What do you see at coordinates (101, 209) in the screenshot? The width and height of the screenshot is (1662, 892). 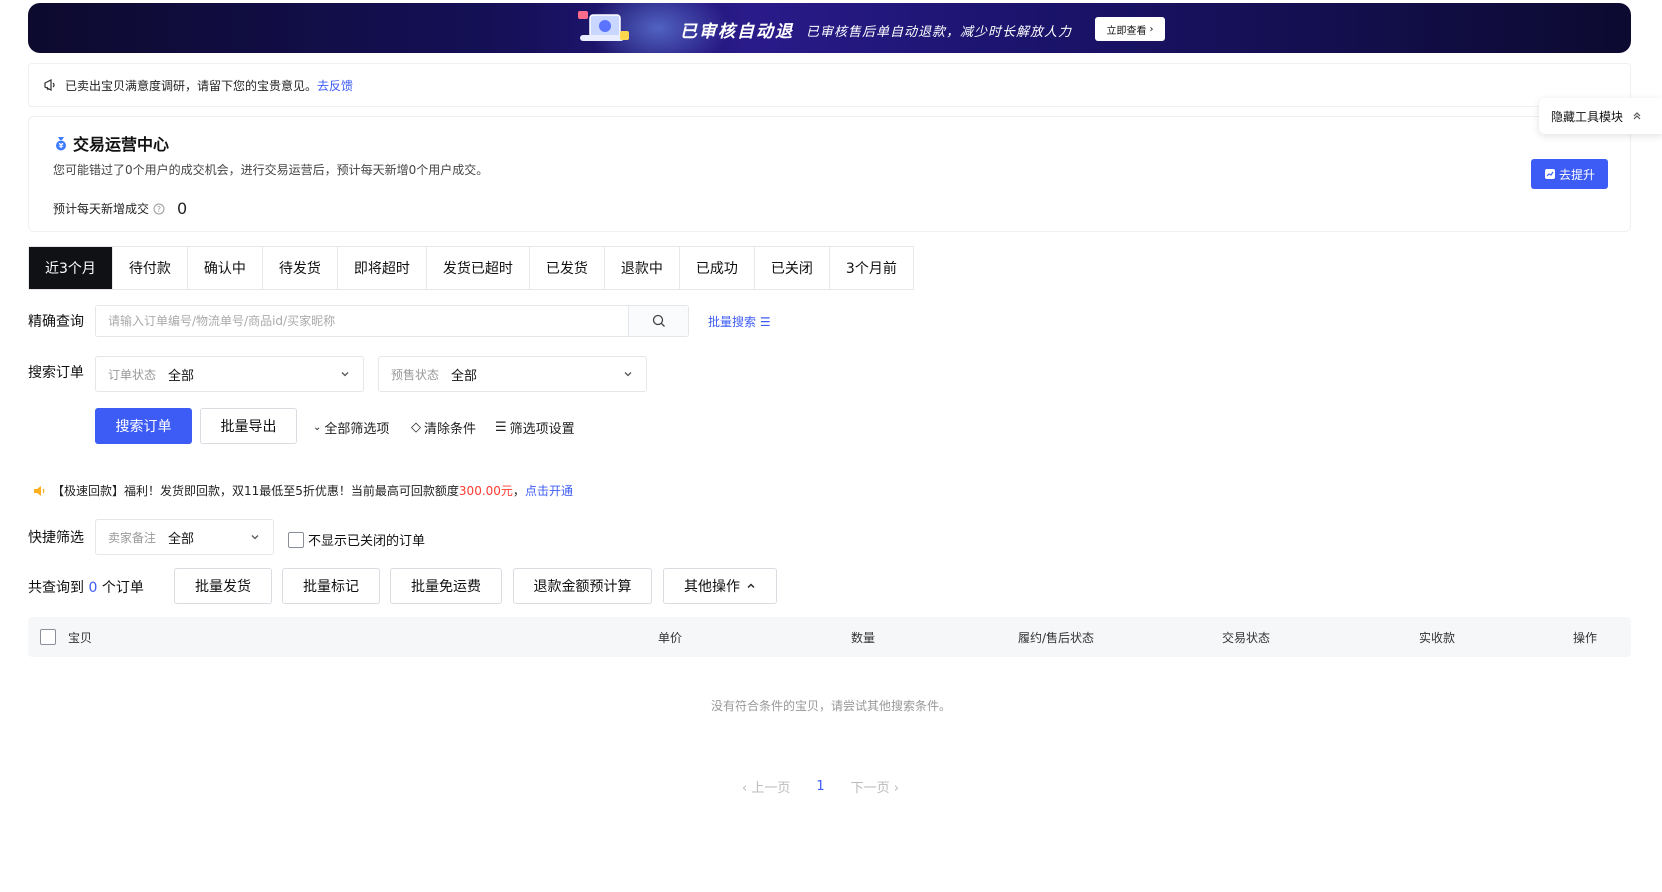 I see `ops-metric-label: 预计每天新增成交` at bounding box center [101, 209].